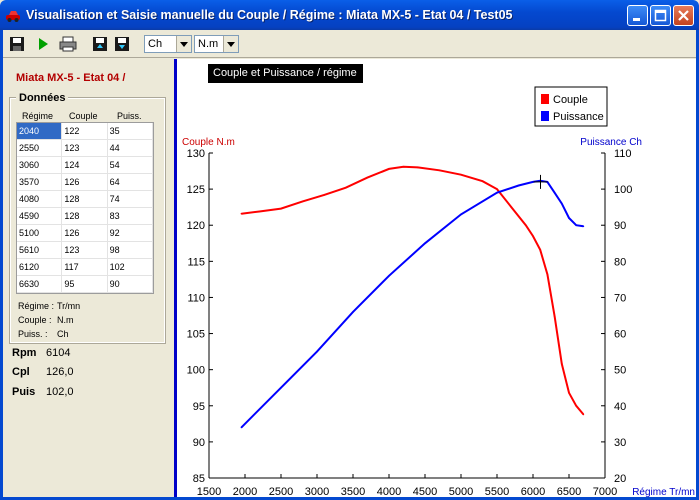 The image size is (699, 500). Describe the element at coordinates (620, 371) in the screenshot. I see `right-tick-label: 50` at that location.